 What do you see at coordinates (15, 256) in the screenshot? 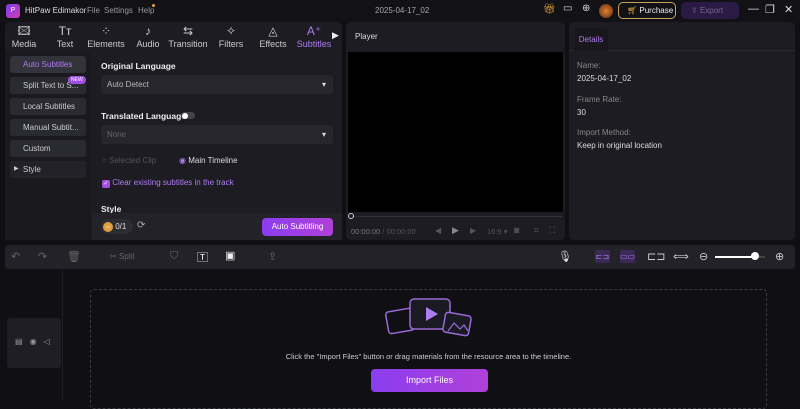
I see `undo-icon: ↶` at bounding box center [15, 256].